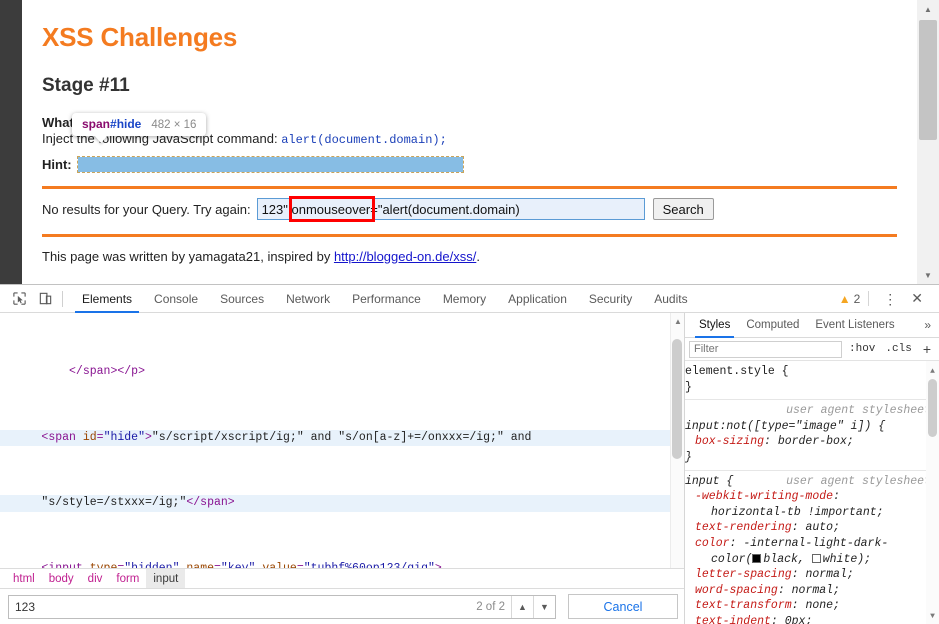  Describe the element at coordinates (240, 606) in the screenshot. I see `find-input` at that location.